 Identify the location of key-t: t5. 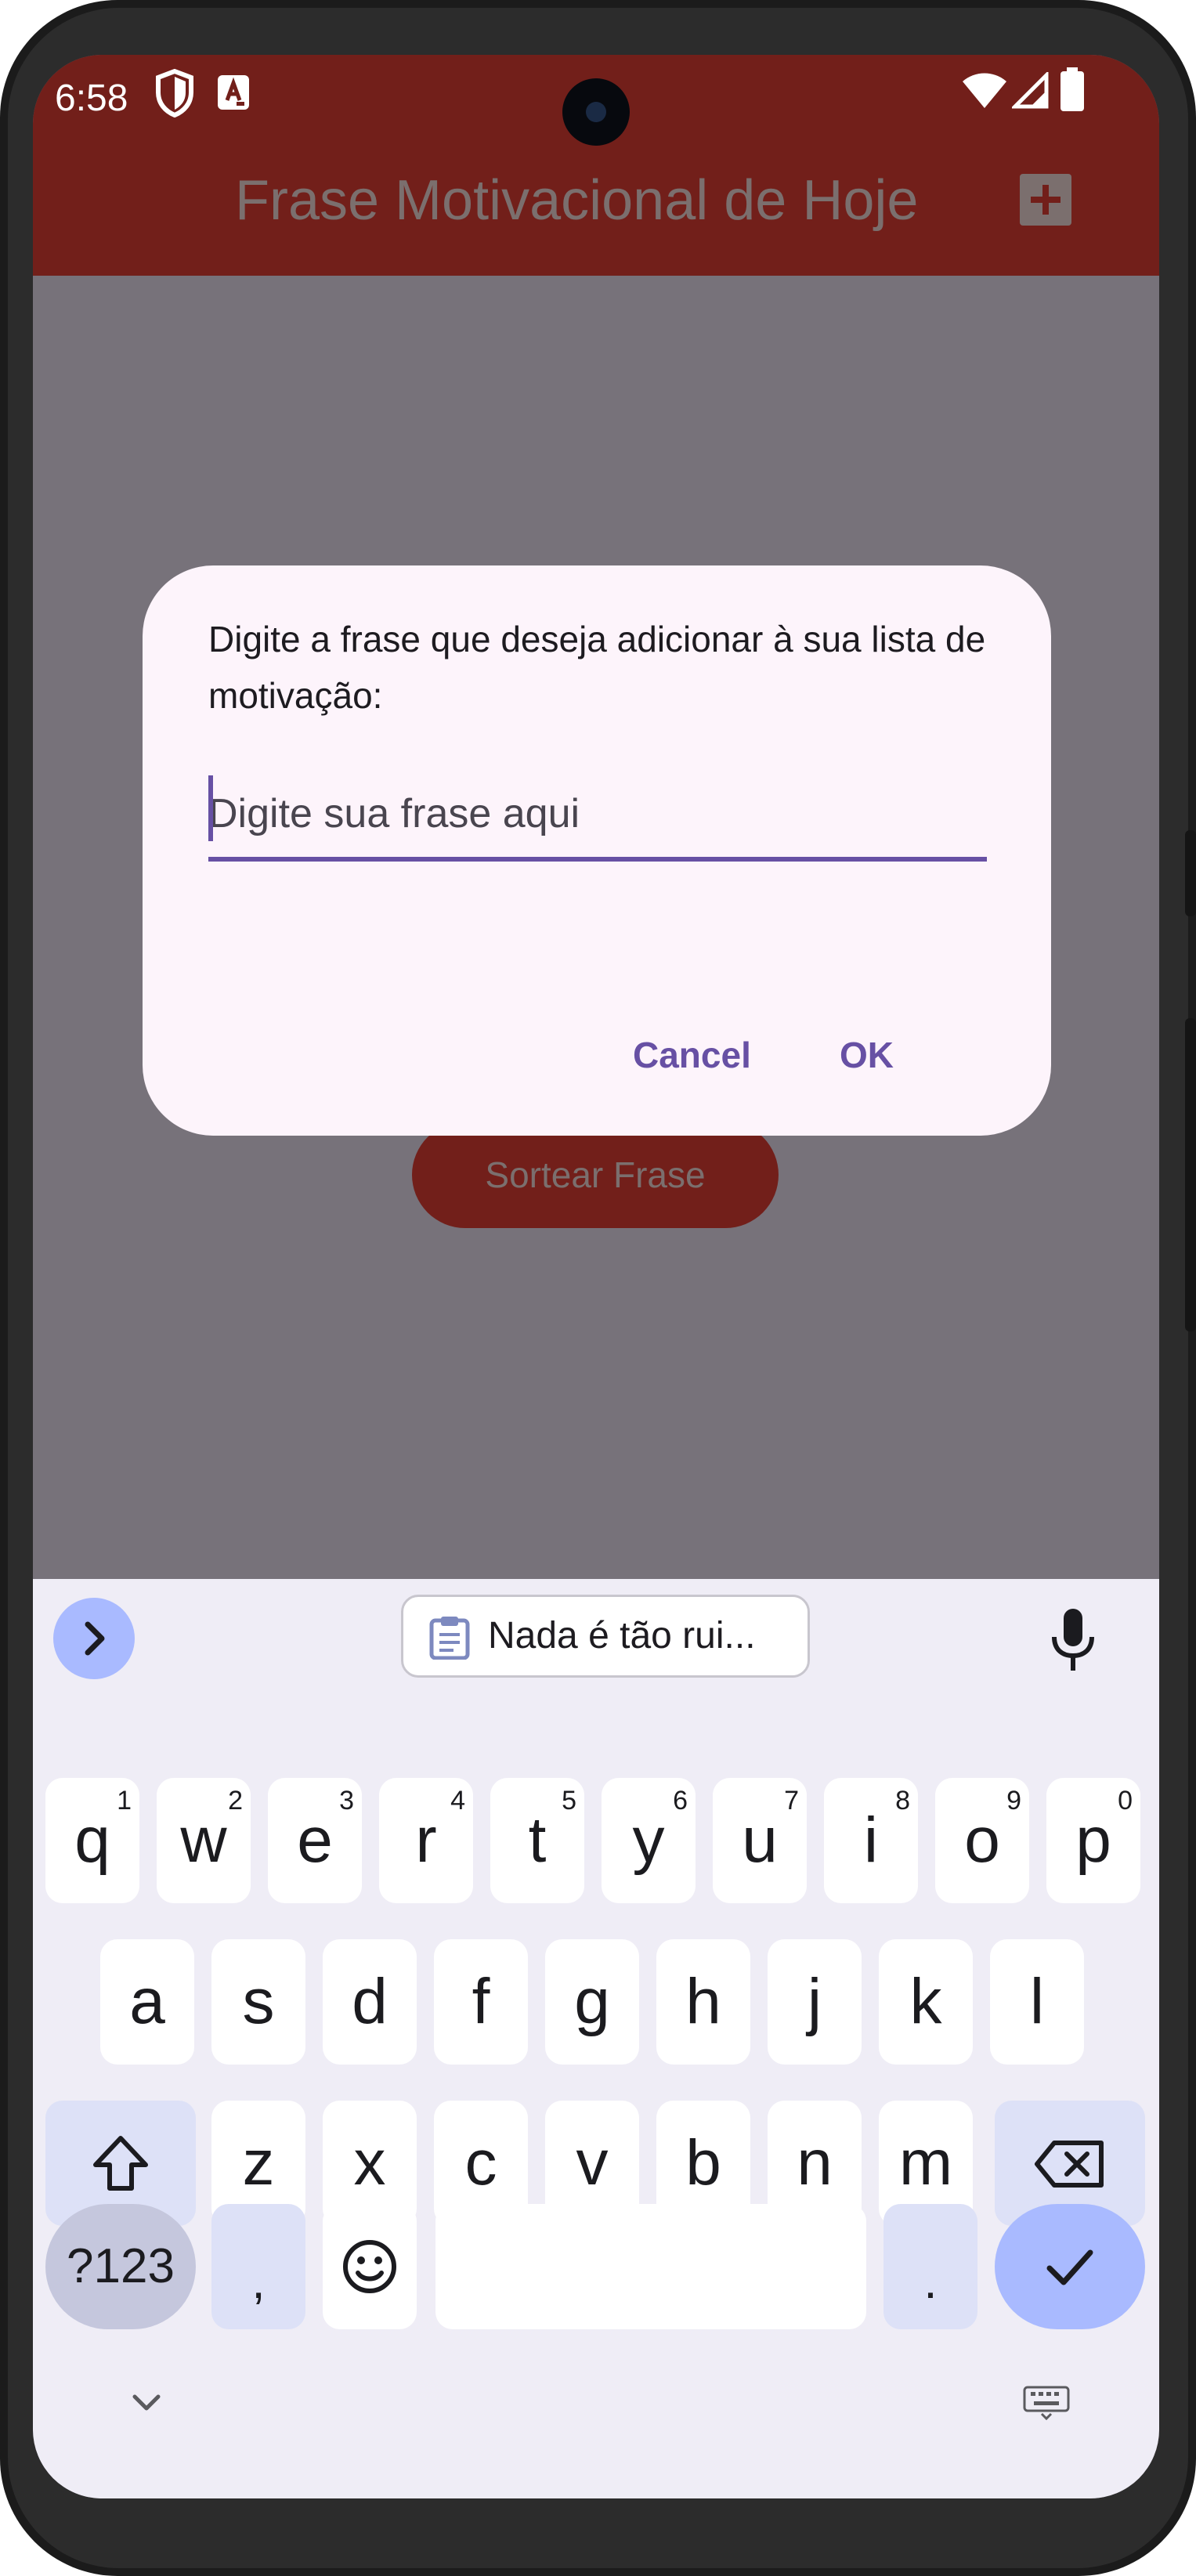
(537, 1840).